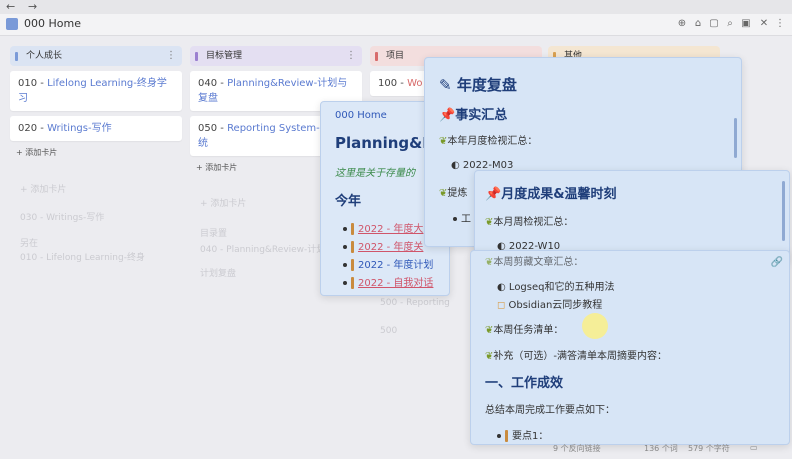 The width and height of the screenshot is (792, 459). I want to click on cursor-highlight, so click(595, 326).